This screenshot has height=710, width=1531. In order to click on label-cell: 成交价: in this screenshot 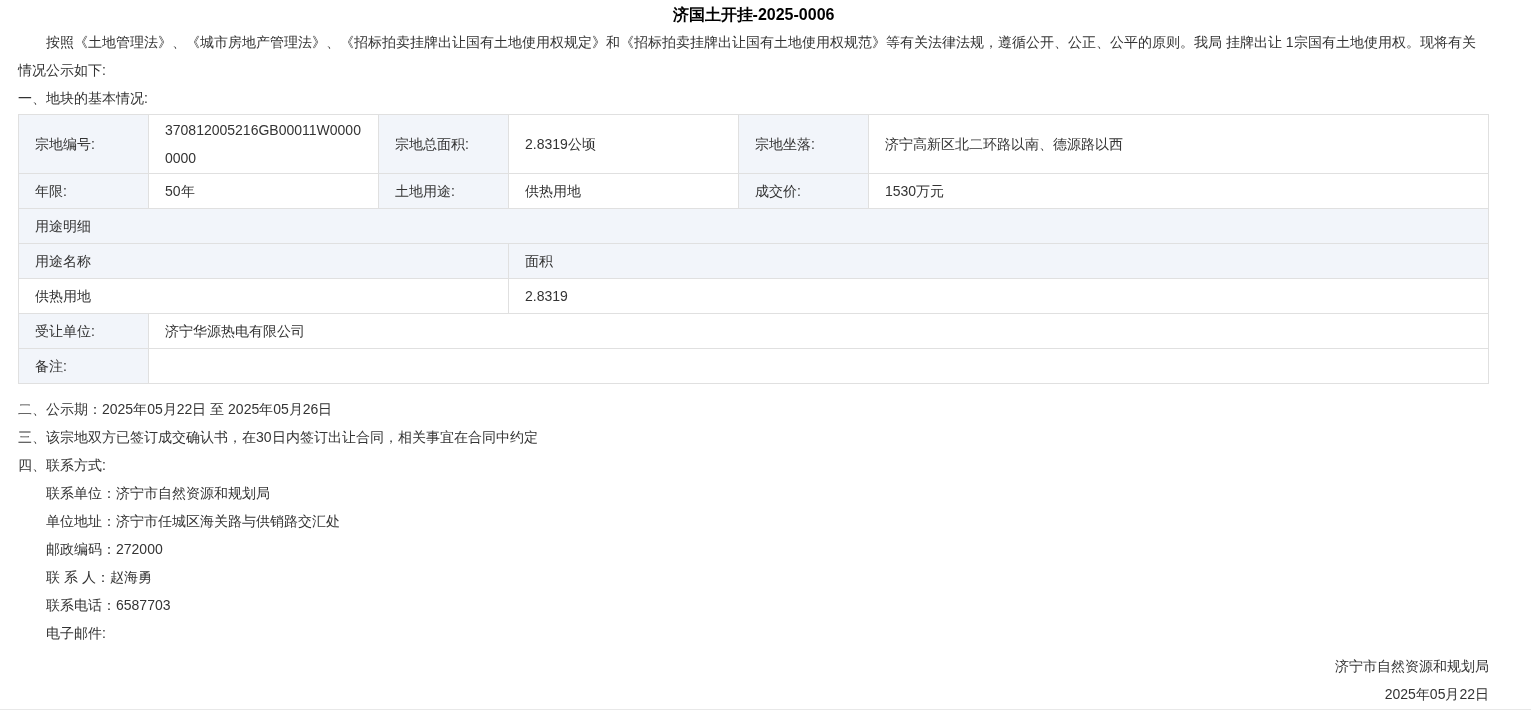, I will do `click(803, 191)`.